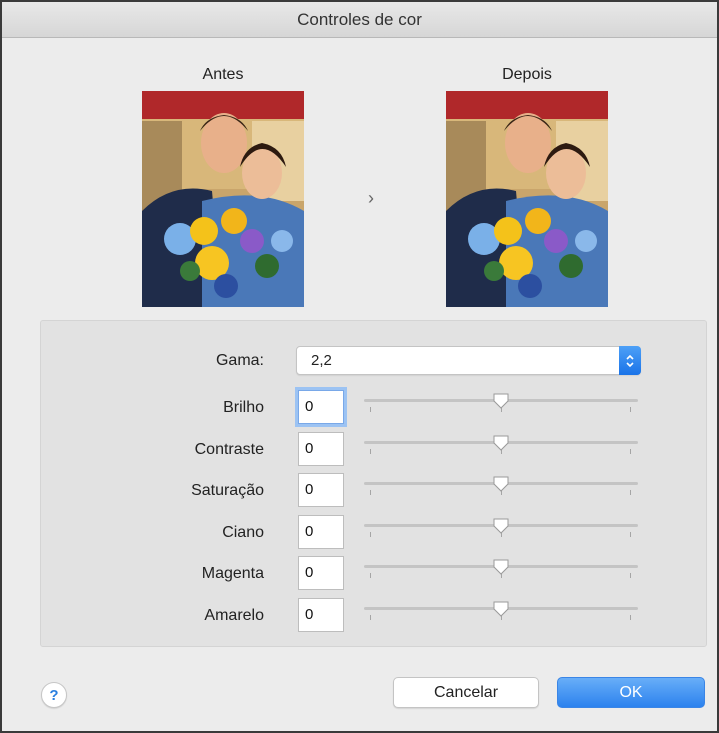 The width and height of the screenshot is (719, 733). Describe the element at coordinates (239, 360) in the screenshot. I see `gamma-label: Gama:` at that location.